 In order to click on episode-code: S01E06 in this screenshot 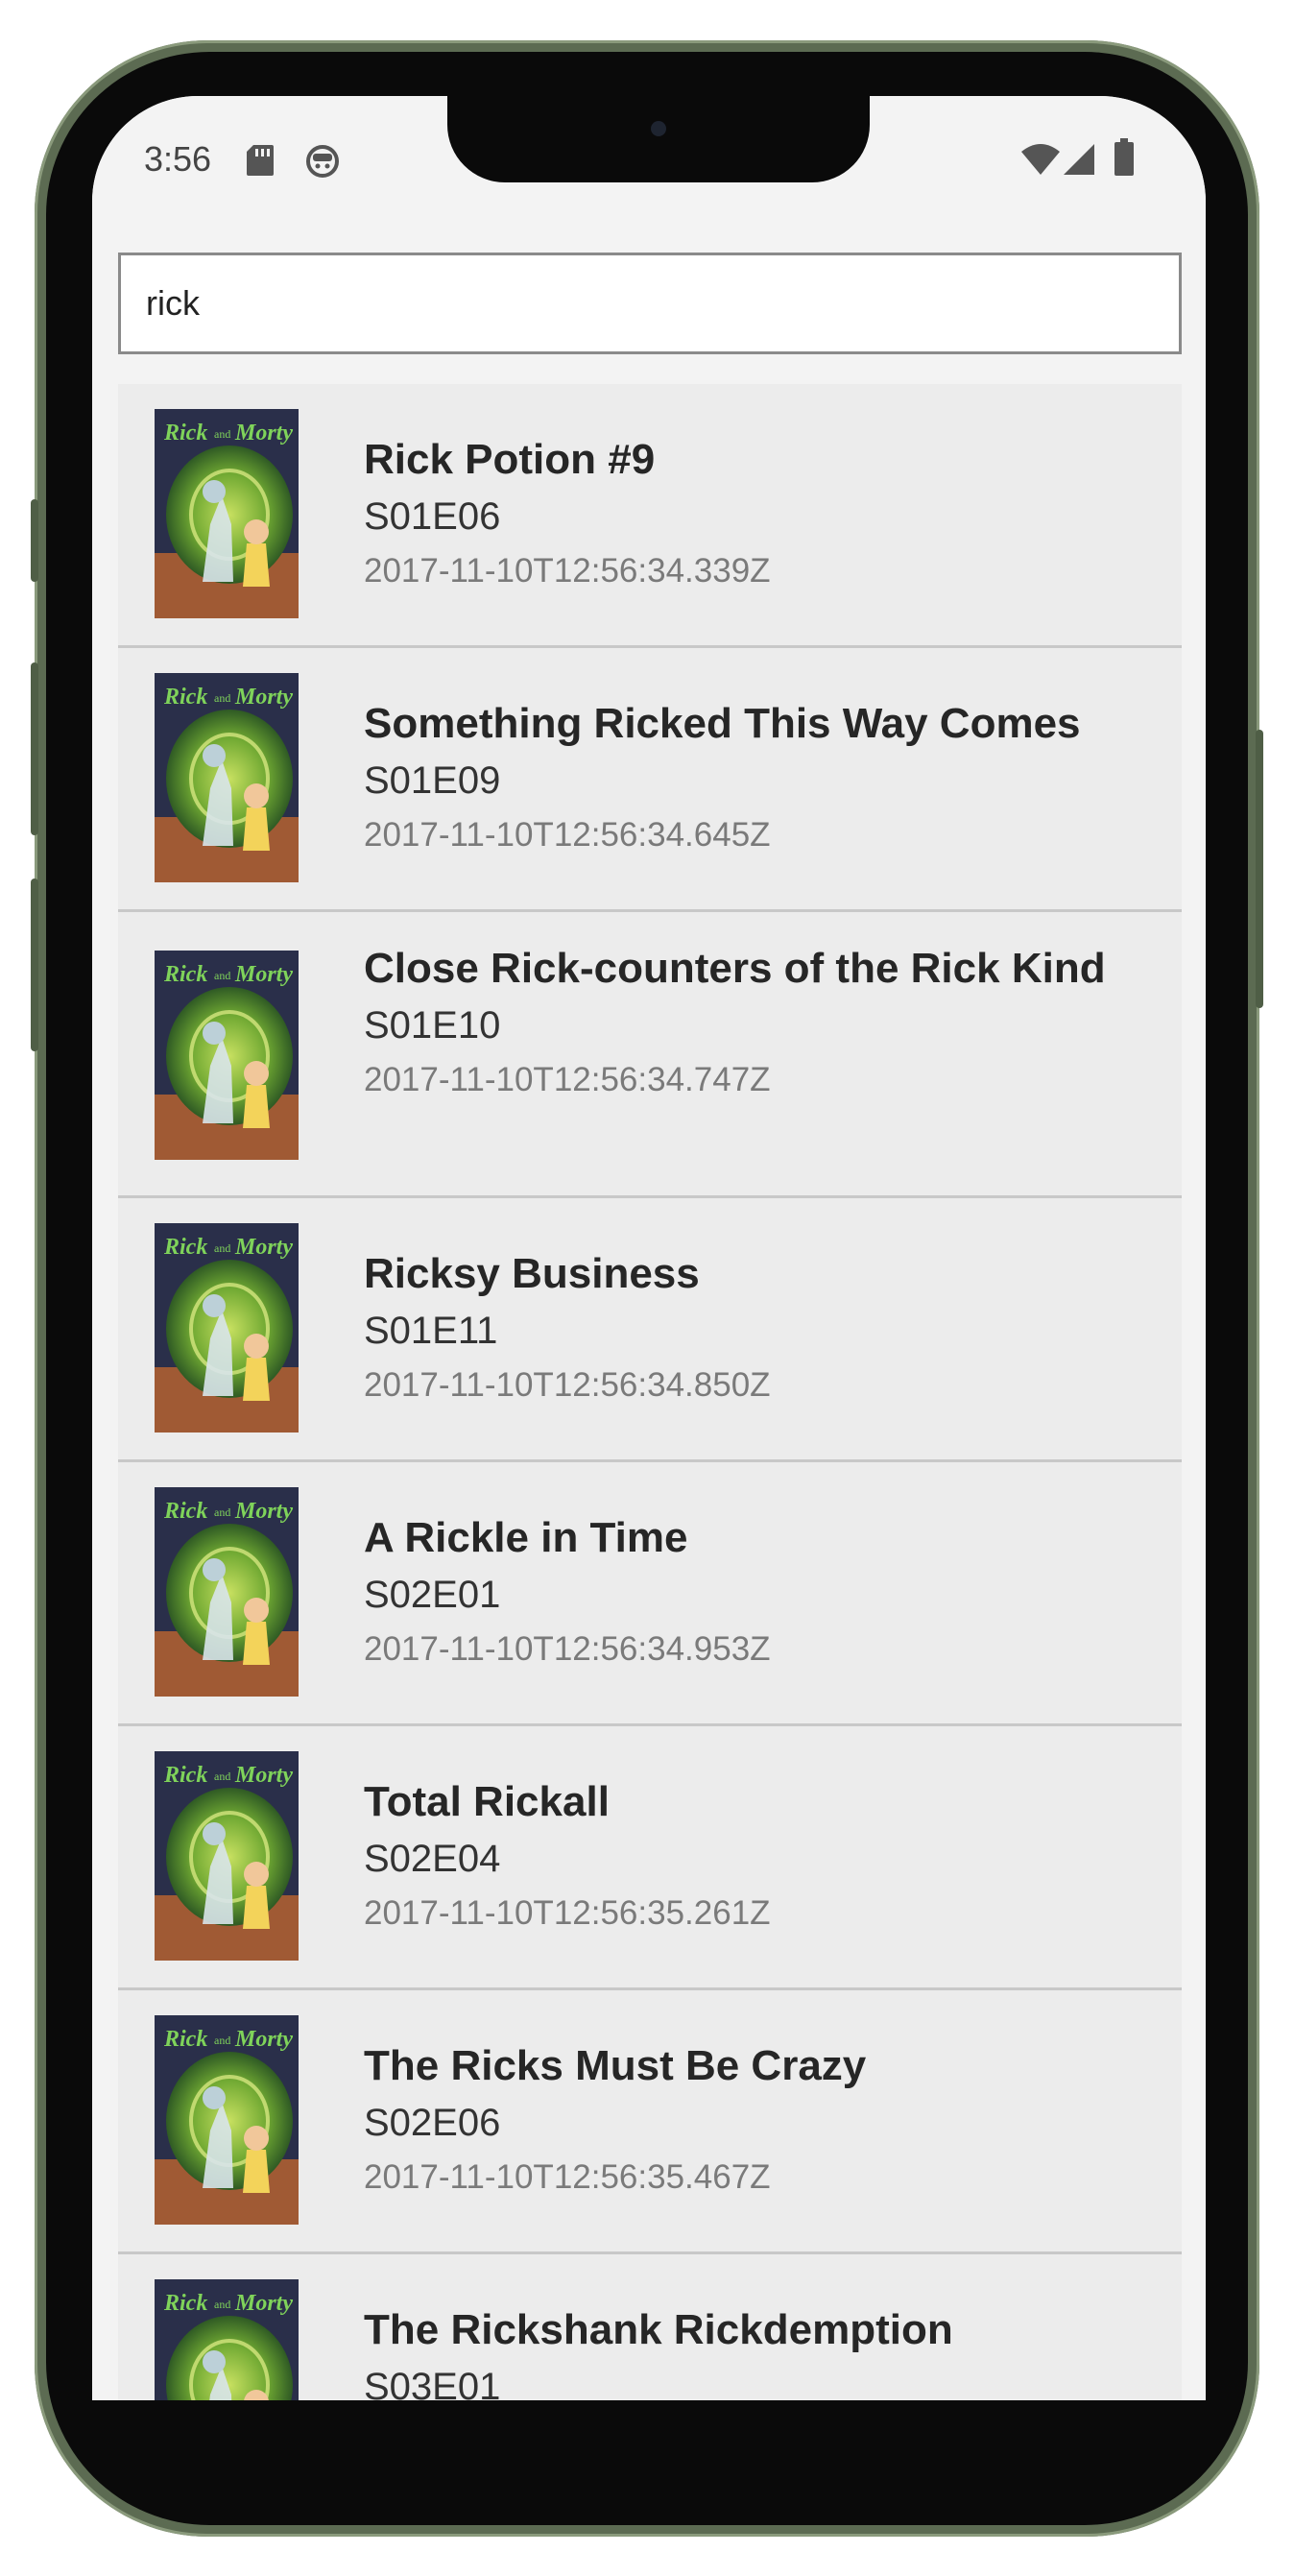, I will do `click(432, 516)`.